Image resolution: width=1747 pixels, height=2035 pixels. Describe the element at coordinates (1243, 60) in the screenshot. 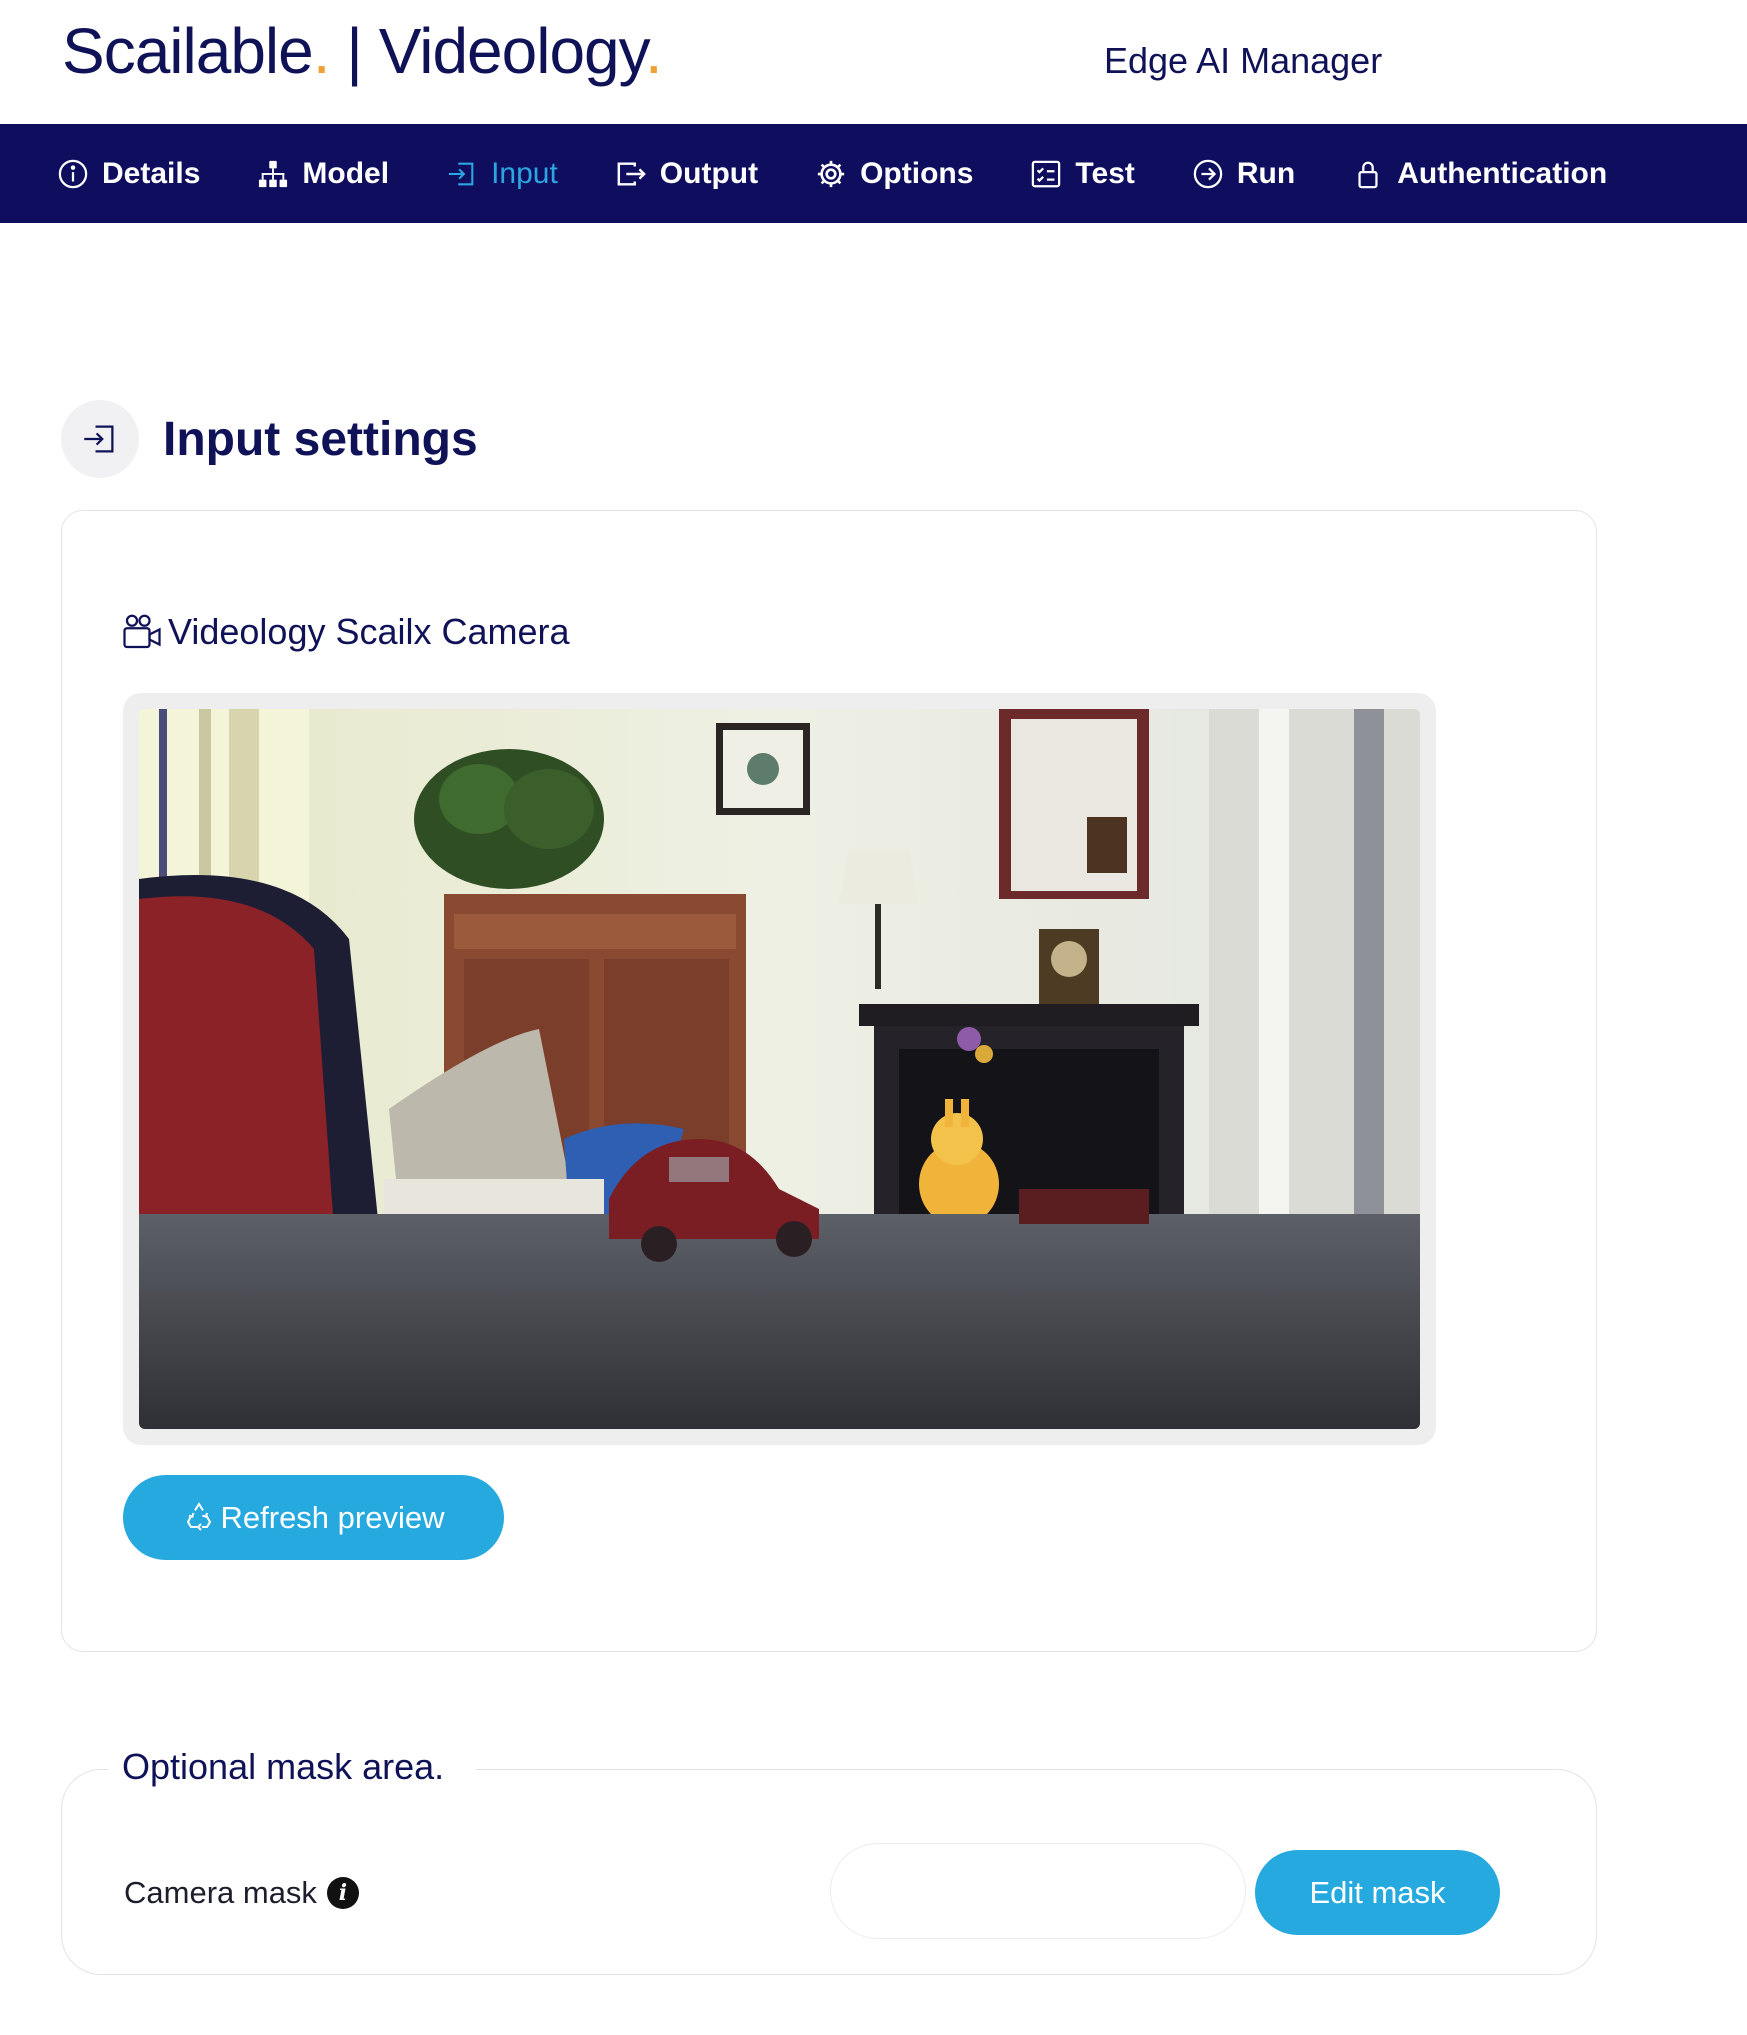

I see `app-subtitle: Edge AI Manager` at that location.